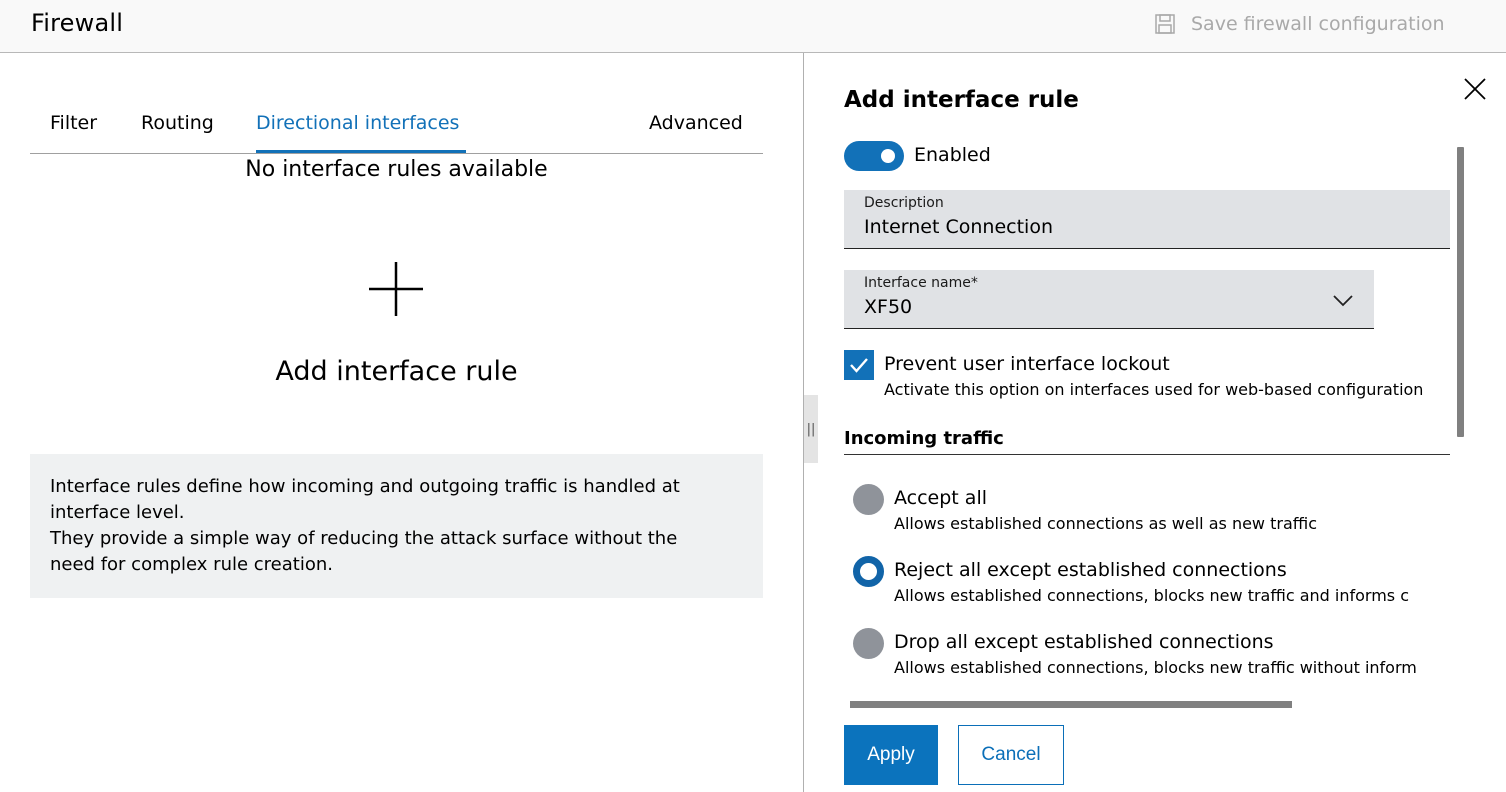 The height and width of the screenshot is (792, 1506). I want to click on grip-icon: ||, so click(811, 429).